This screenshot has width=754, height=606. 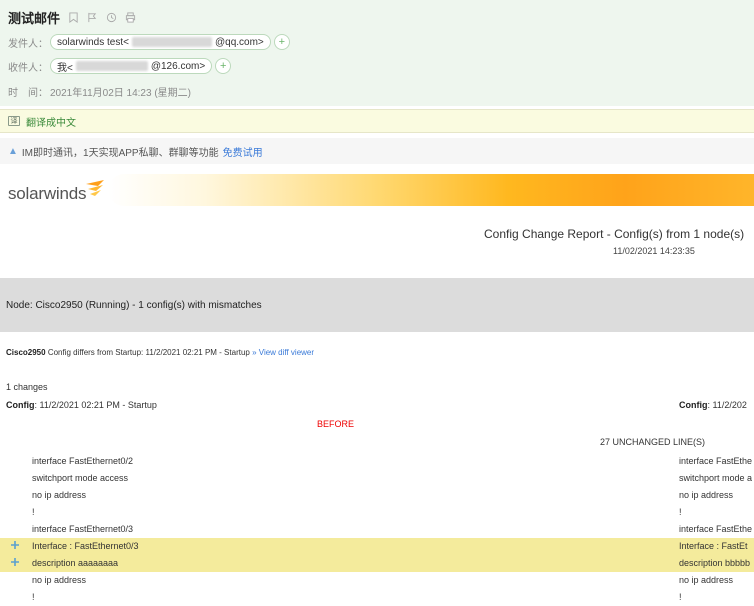 What do you see at coordinates (377, 121) in the screenshot?
I see `translate-bar: 译 翻译成中文` at bounding box center [377, 121].